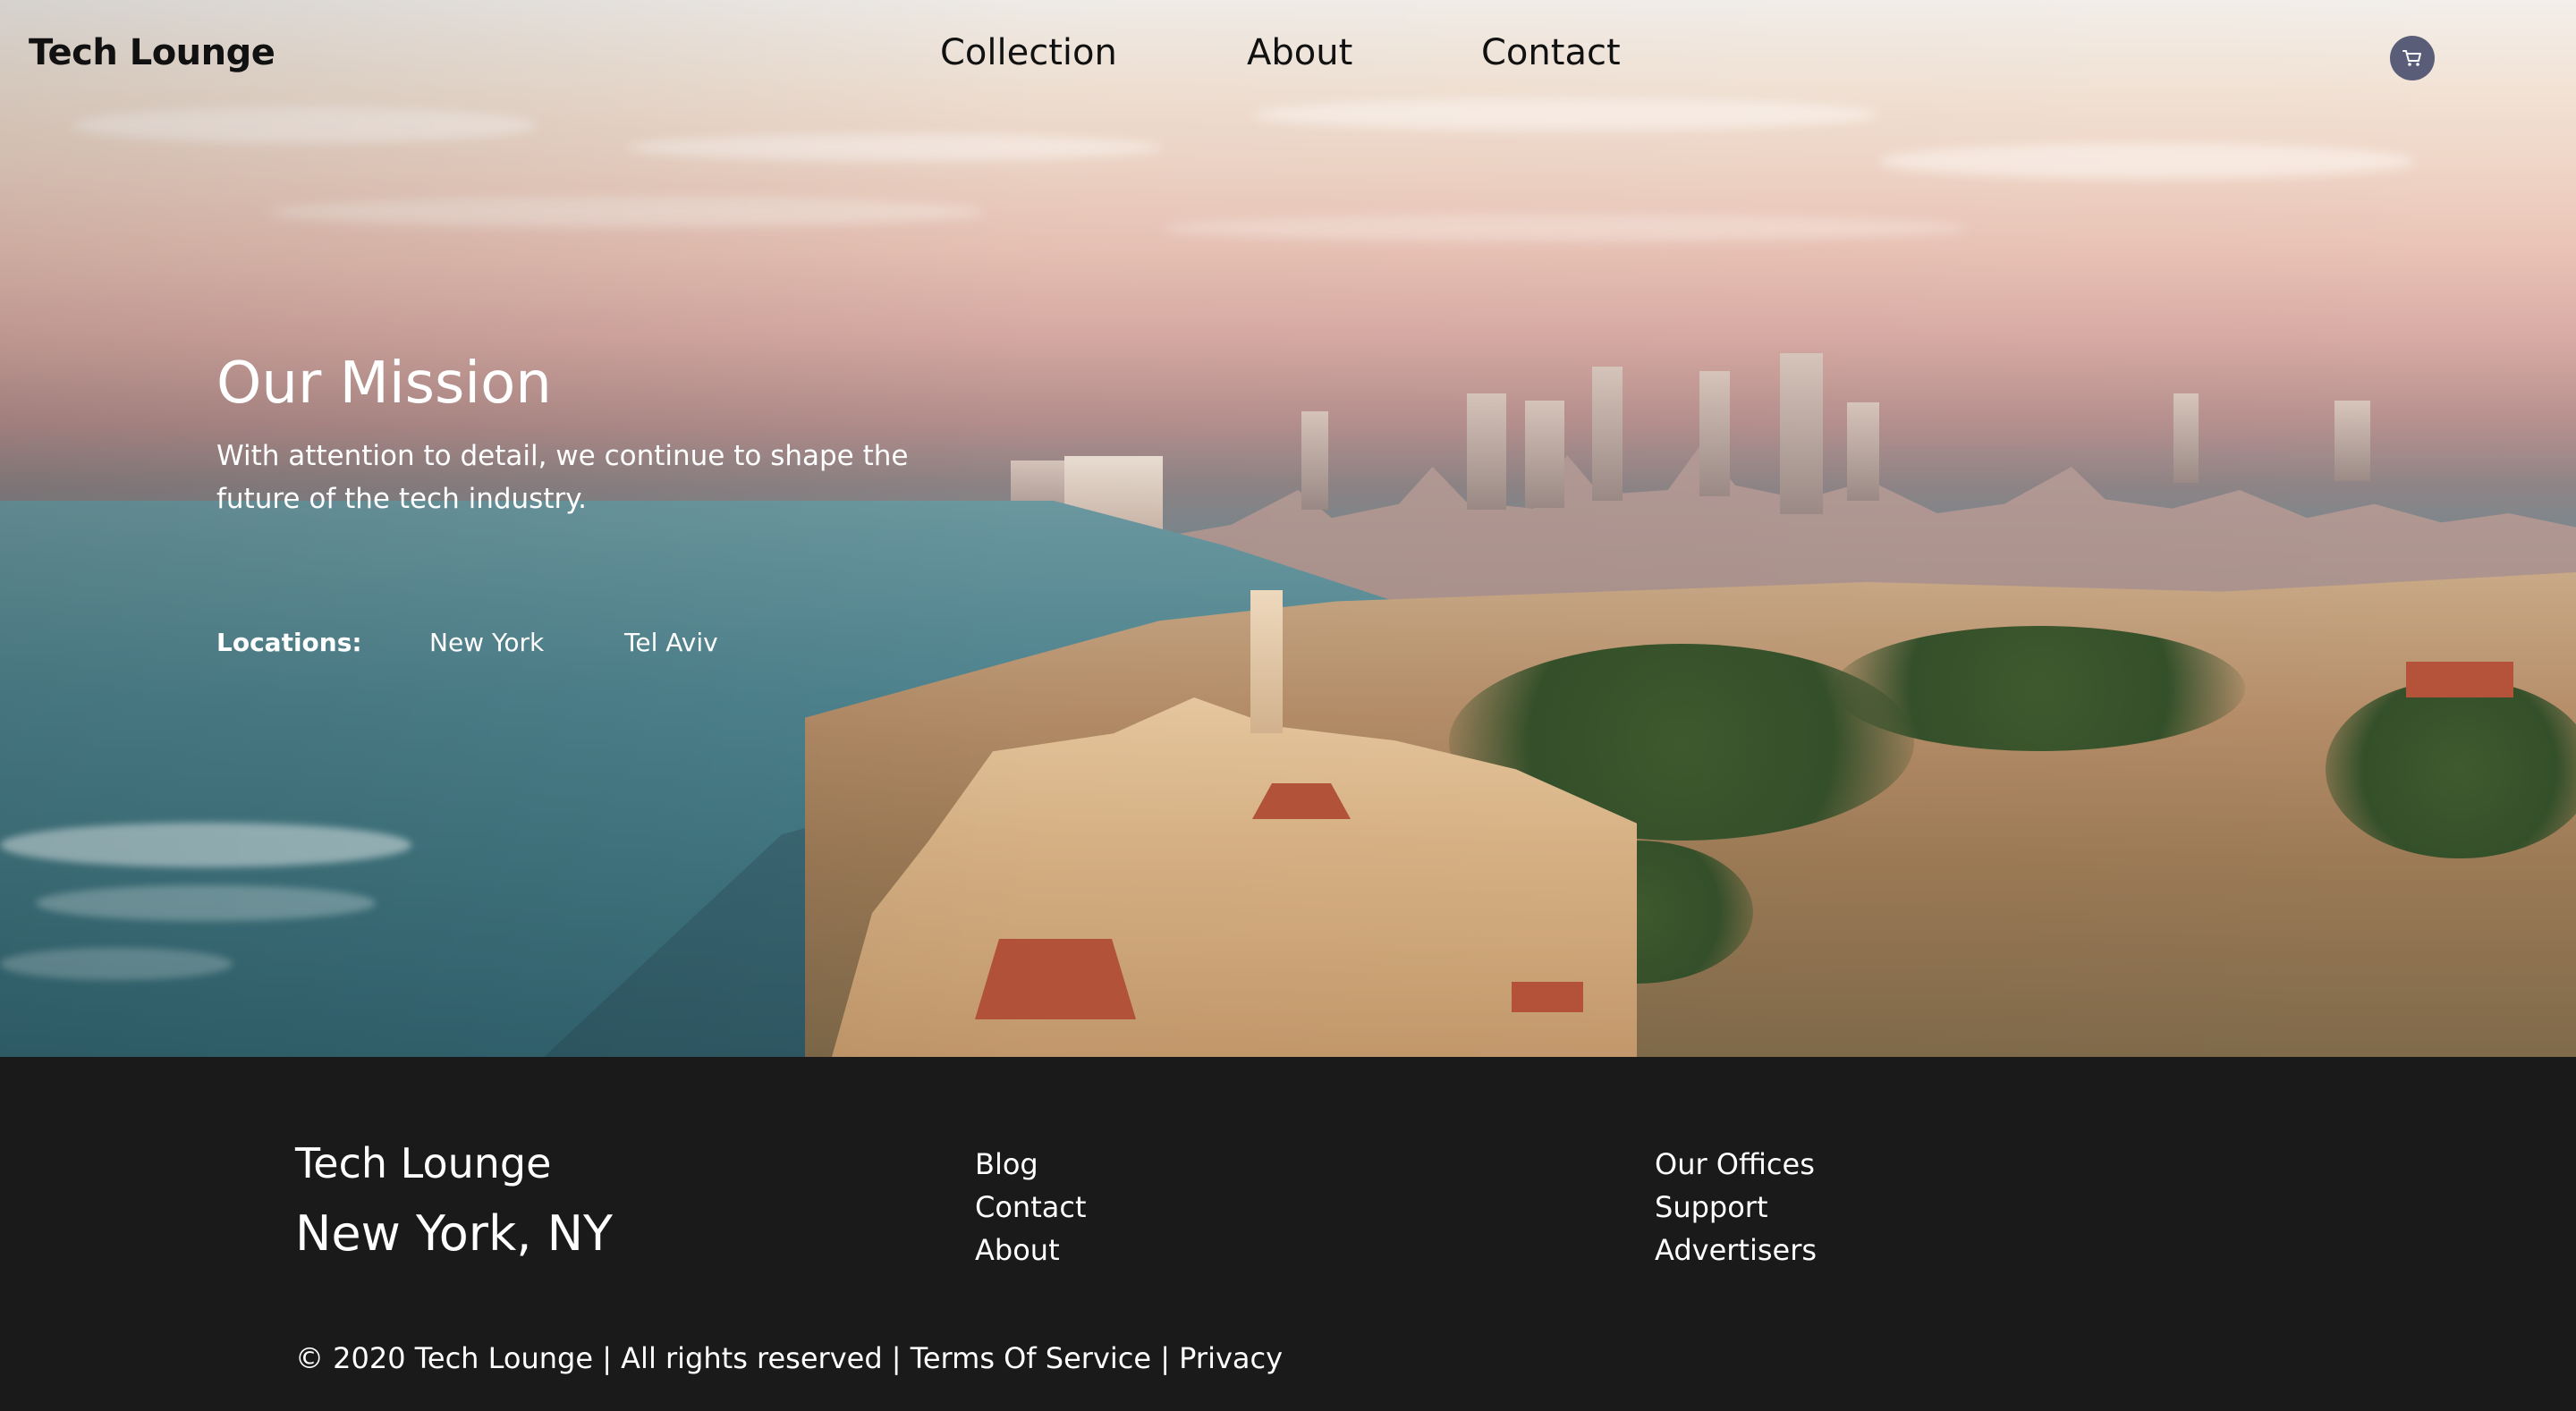 This screenshot has height=1411, width=2576. Describe the element at coordinates (1231, 1358) in the screenshot. I see `privacy-link: Privacy` at that location.